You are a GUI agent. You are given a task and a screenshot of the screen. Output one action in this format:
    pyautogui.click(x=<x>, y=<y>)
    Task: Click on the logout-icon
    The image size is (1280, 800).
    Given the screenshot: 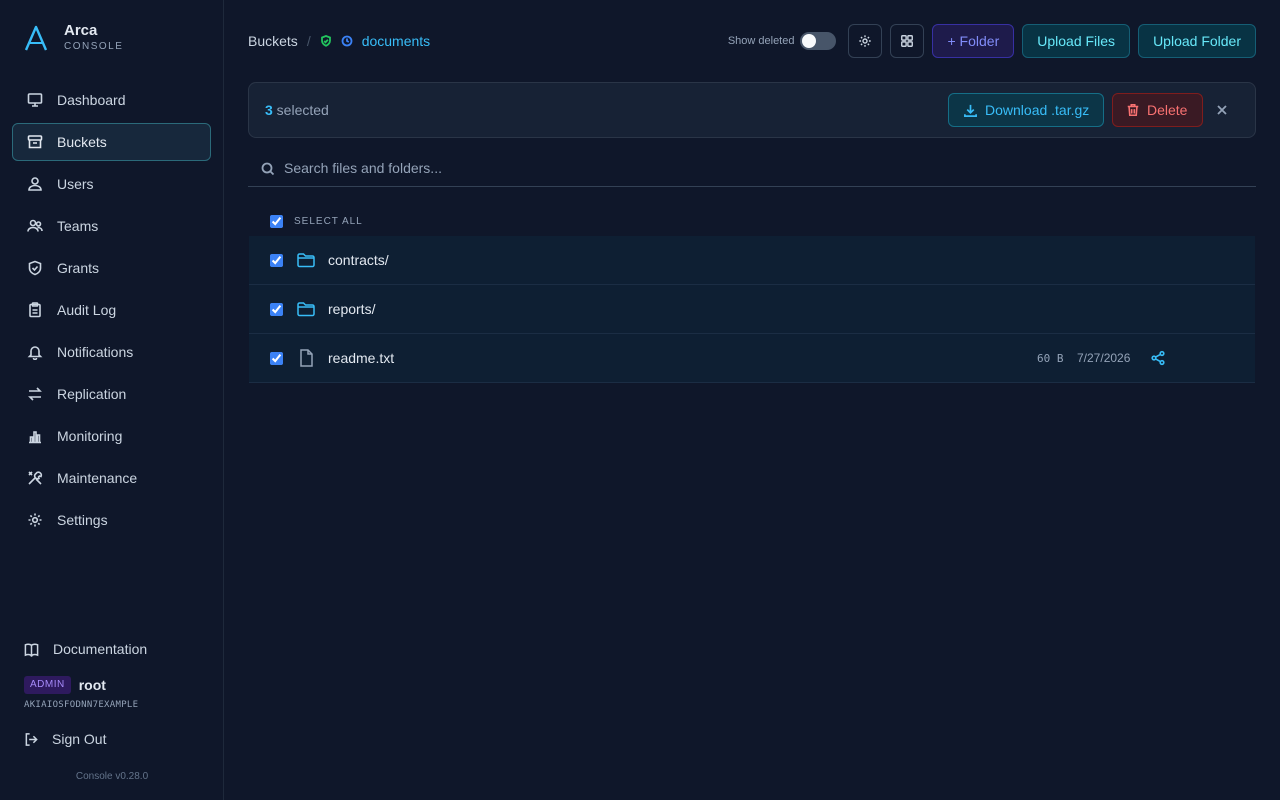 What is the action you would take?
    pyautogui.click(x=31, y=739)
    